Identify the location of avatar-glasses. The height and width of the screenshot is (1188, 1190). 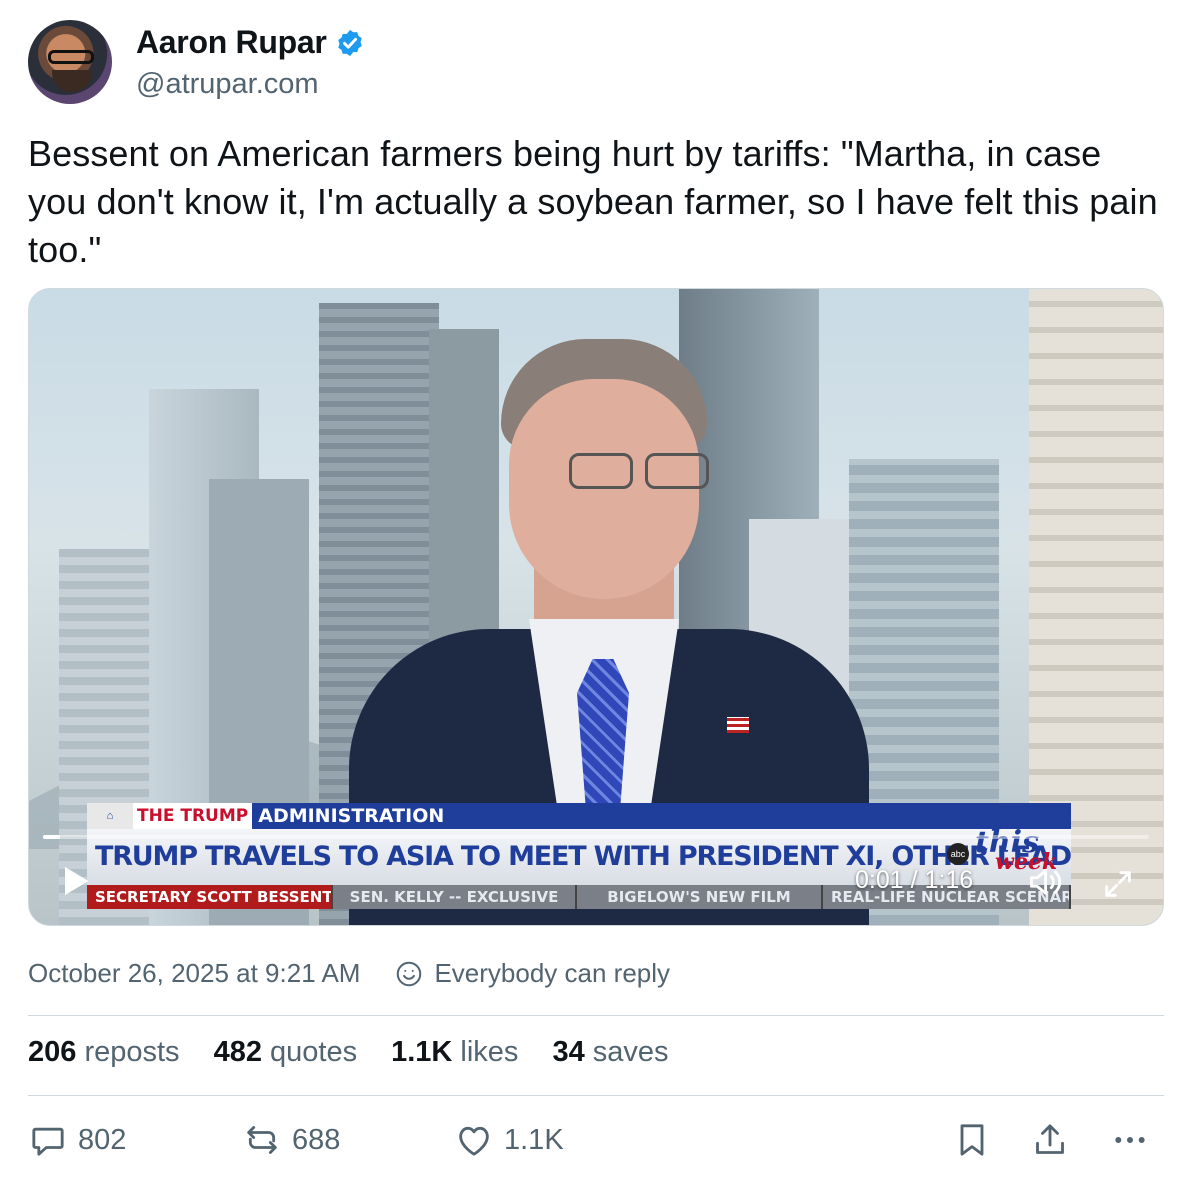
(71, 57).